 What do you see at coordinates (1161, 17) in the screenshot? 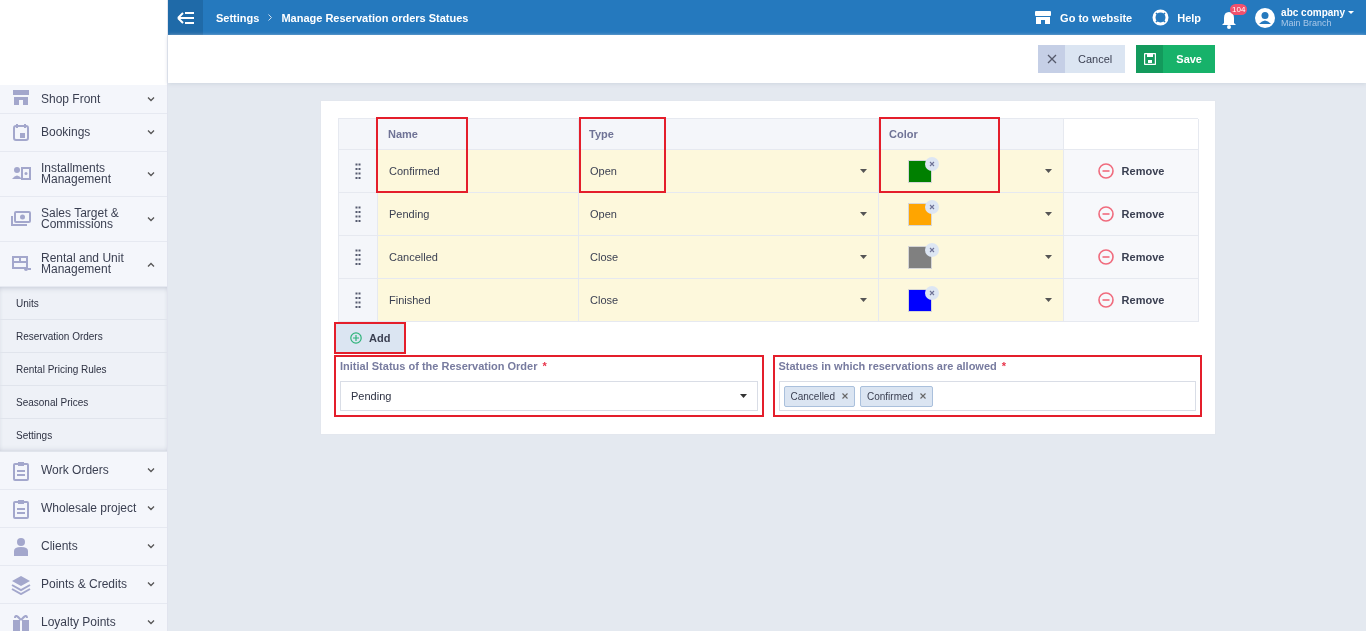
I see `lifebuoy-icon` at bounding box center [1161, 17].